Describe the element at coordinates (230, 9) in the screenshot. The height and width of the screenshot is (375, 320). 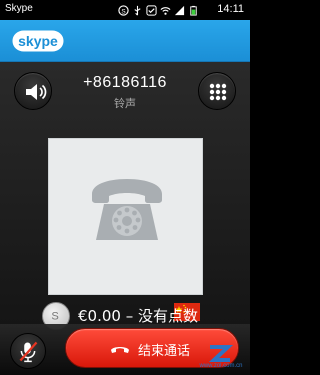
I see `status-time: 14:11` at that location.